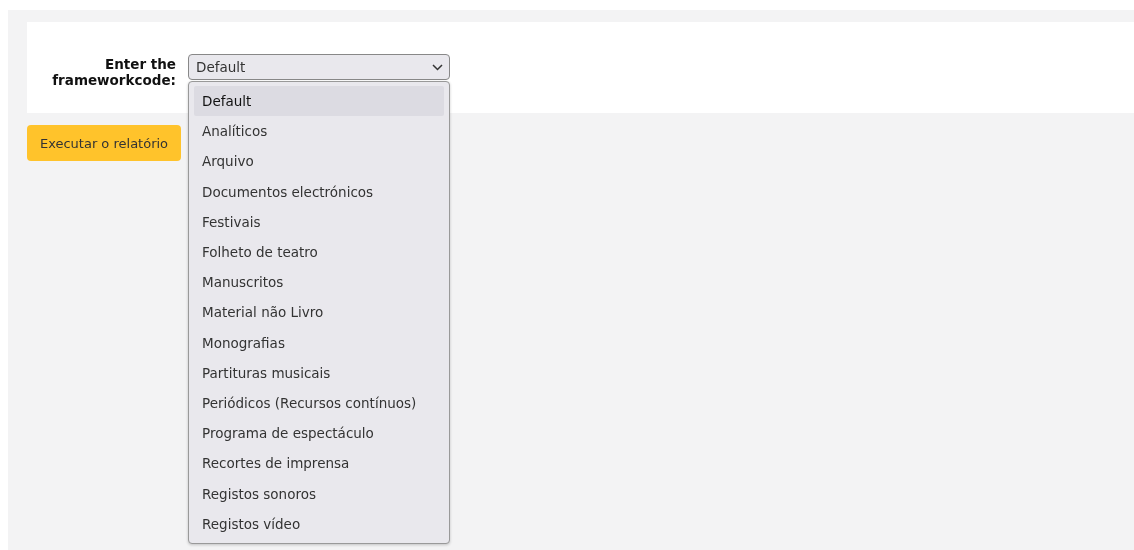  Describe the element at coordinates (319, 161) in the screenshot. I see `dropdown-option: Arquivo` at that location.